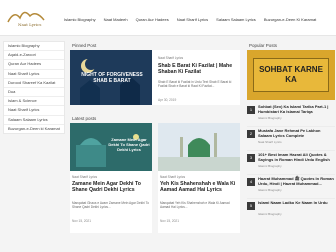 This screenshot has width=336, height=252. Describe the element at coordinates (29, 24) in the screenshot. I see `svg-text: Naat Lyrics` at that location.